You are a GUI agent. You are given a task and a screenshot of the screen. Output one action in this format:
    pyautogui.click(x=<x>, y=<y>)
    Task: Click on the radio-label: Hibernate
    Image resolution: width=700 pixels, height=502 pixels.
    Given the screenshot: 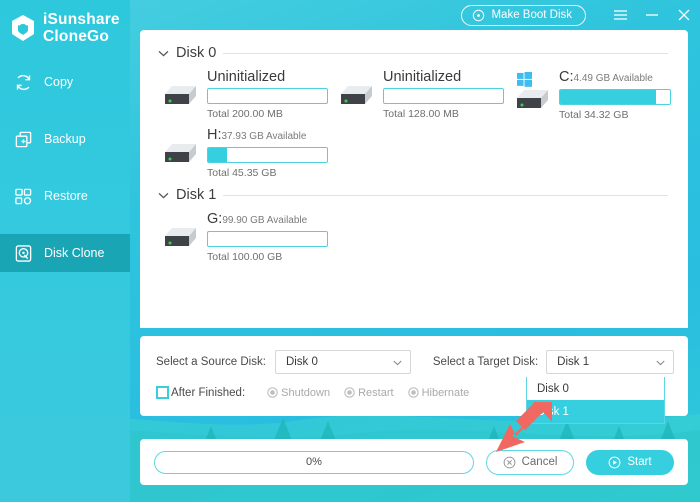 What is the action you would take?
    pyautogui.click(x=445, y=392)
    